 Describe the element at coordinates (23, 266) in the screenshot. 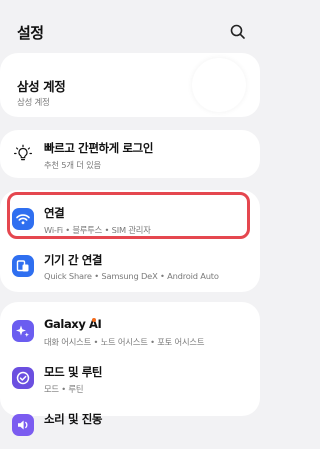

I see `devices-icon` at that location.